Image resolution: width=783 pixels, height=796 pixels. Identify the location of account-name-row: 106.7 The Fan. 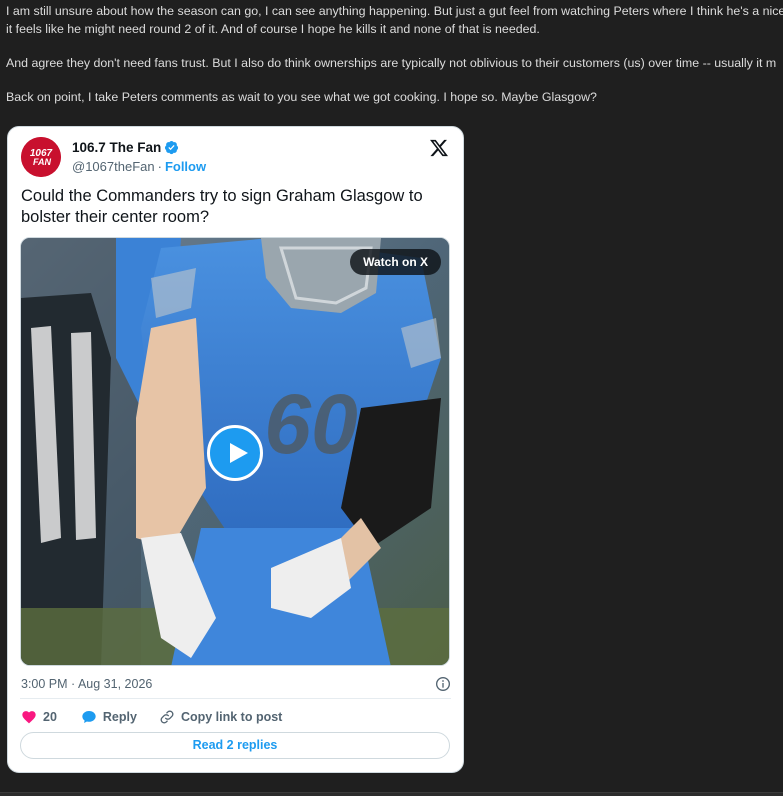
(125, 147).